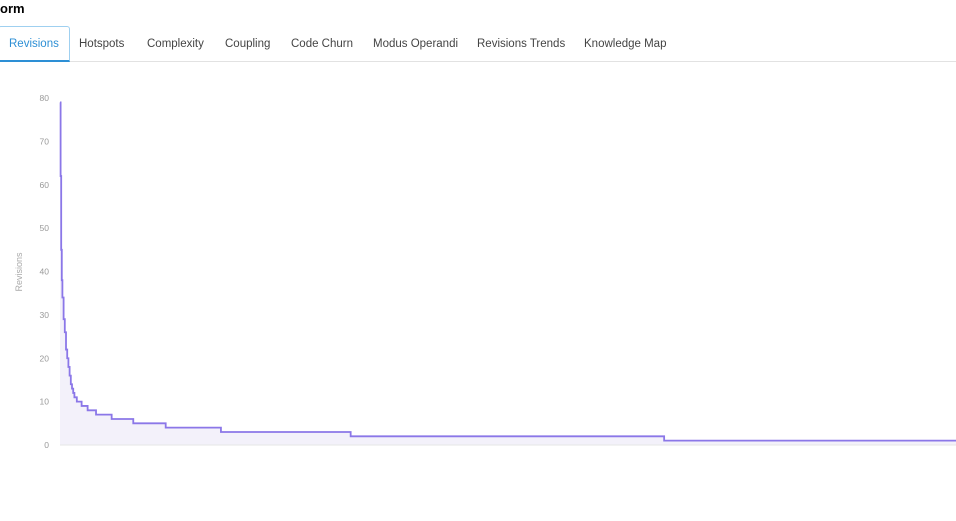  I want to click on page-title: orm, so click(12, 8).